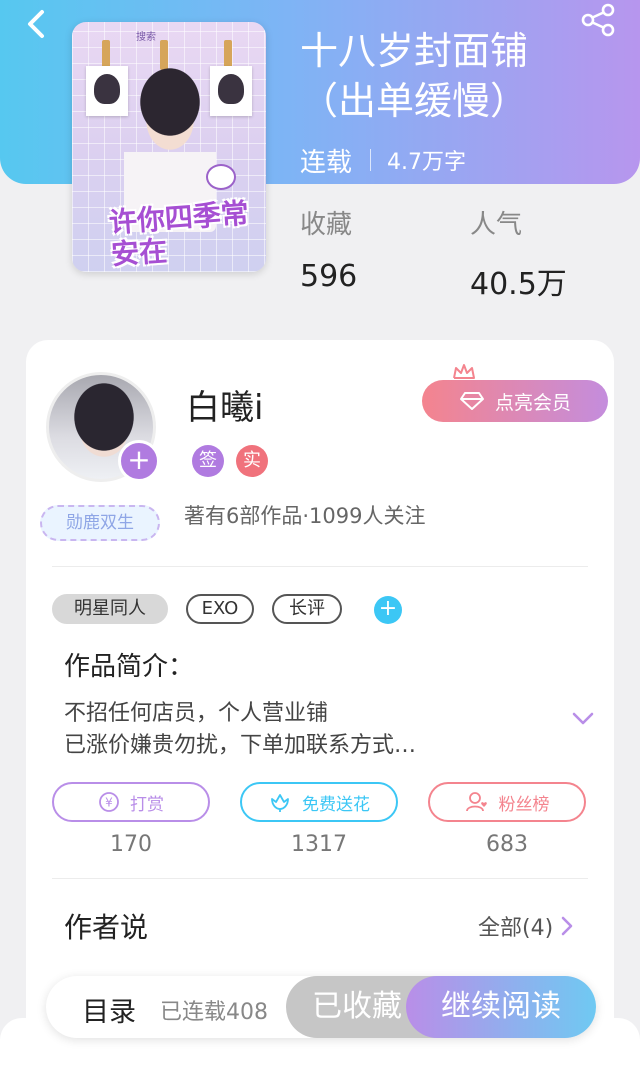 This screenshot has width=640, height=1082. I want to click on vip-button: 点亮会员, so click(515, 401).